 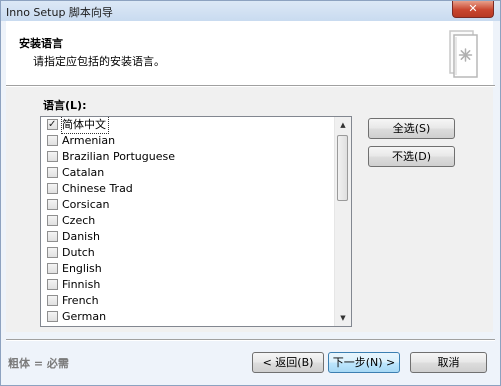 I want to click on window-title: Inno Setup 脚本向导, so click(x=59, y=12).